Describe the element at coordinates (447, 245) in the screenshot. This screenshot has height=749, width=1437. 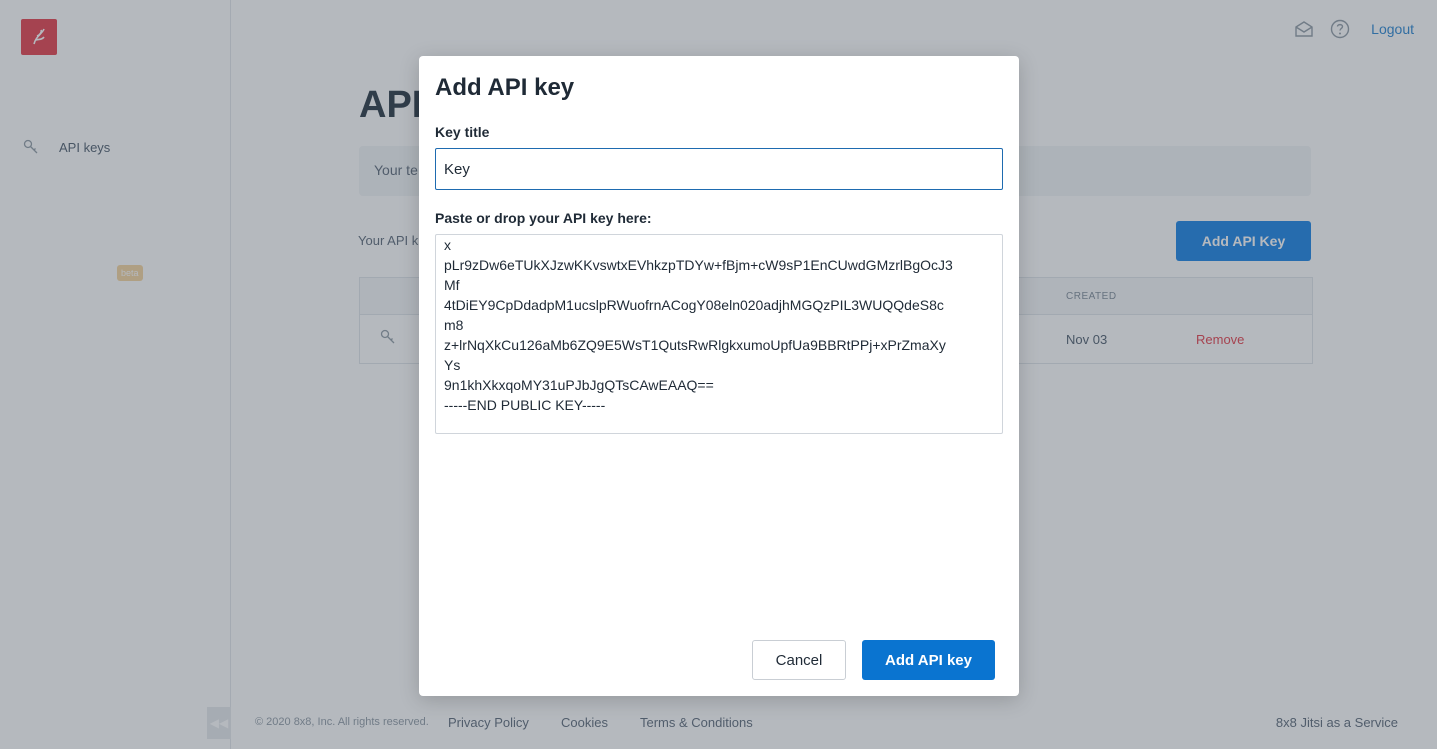
I see `key-line: x` at that location.